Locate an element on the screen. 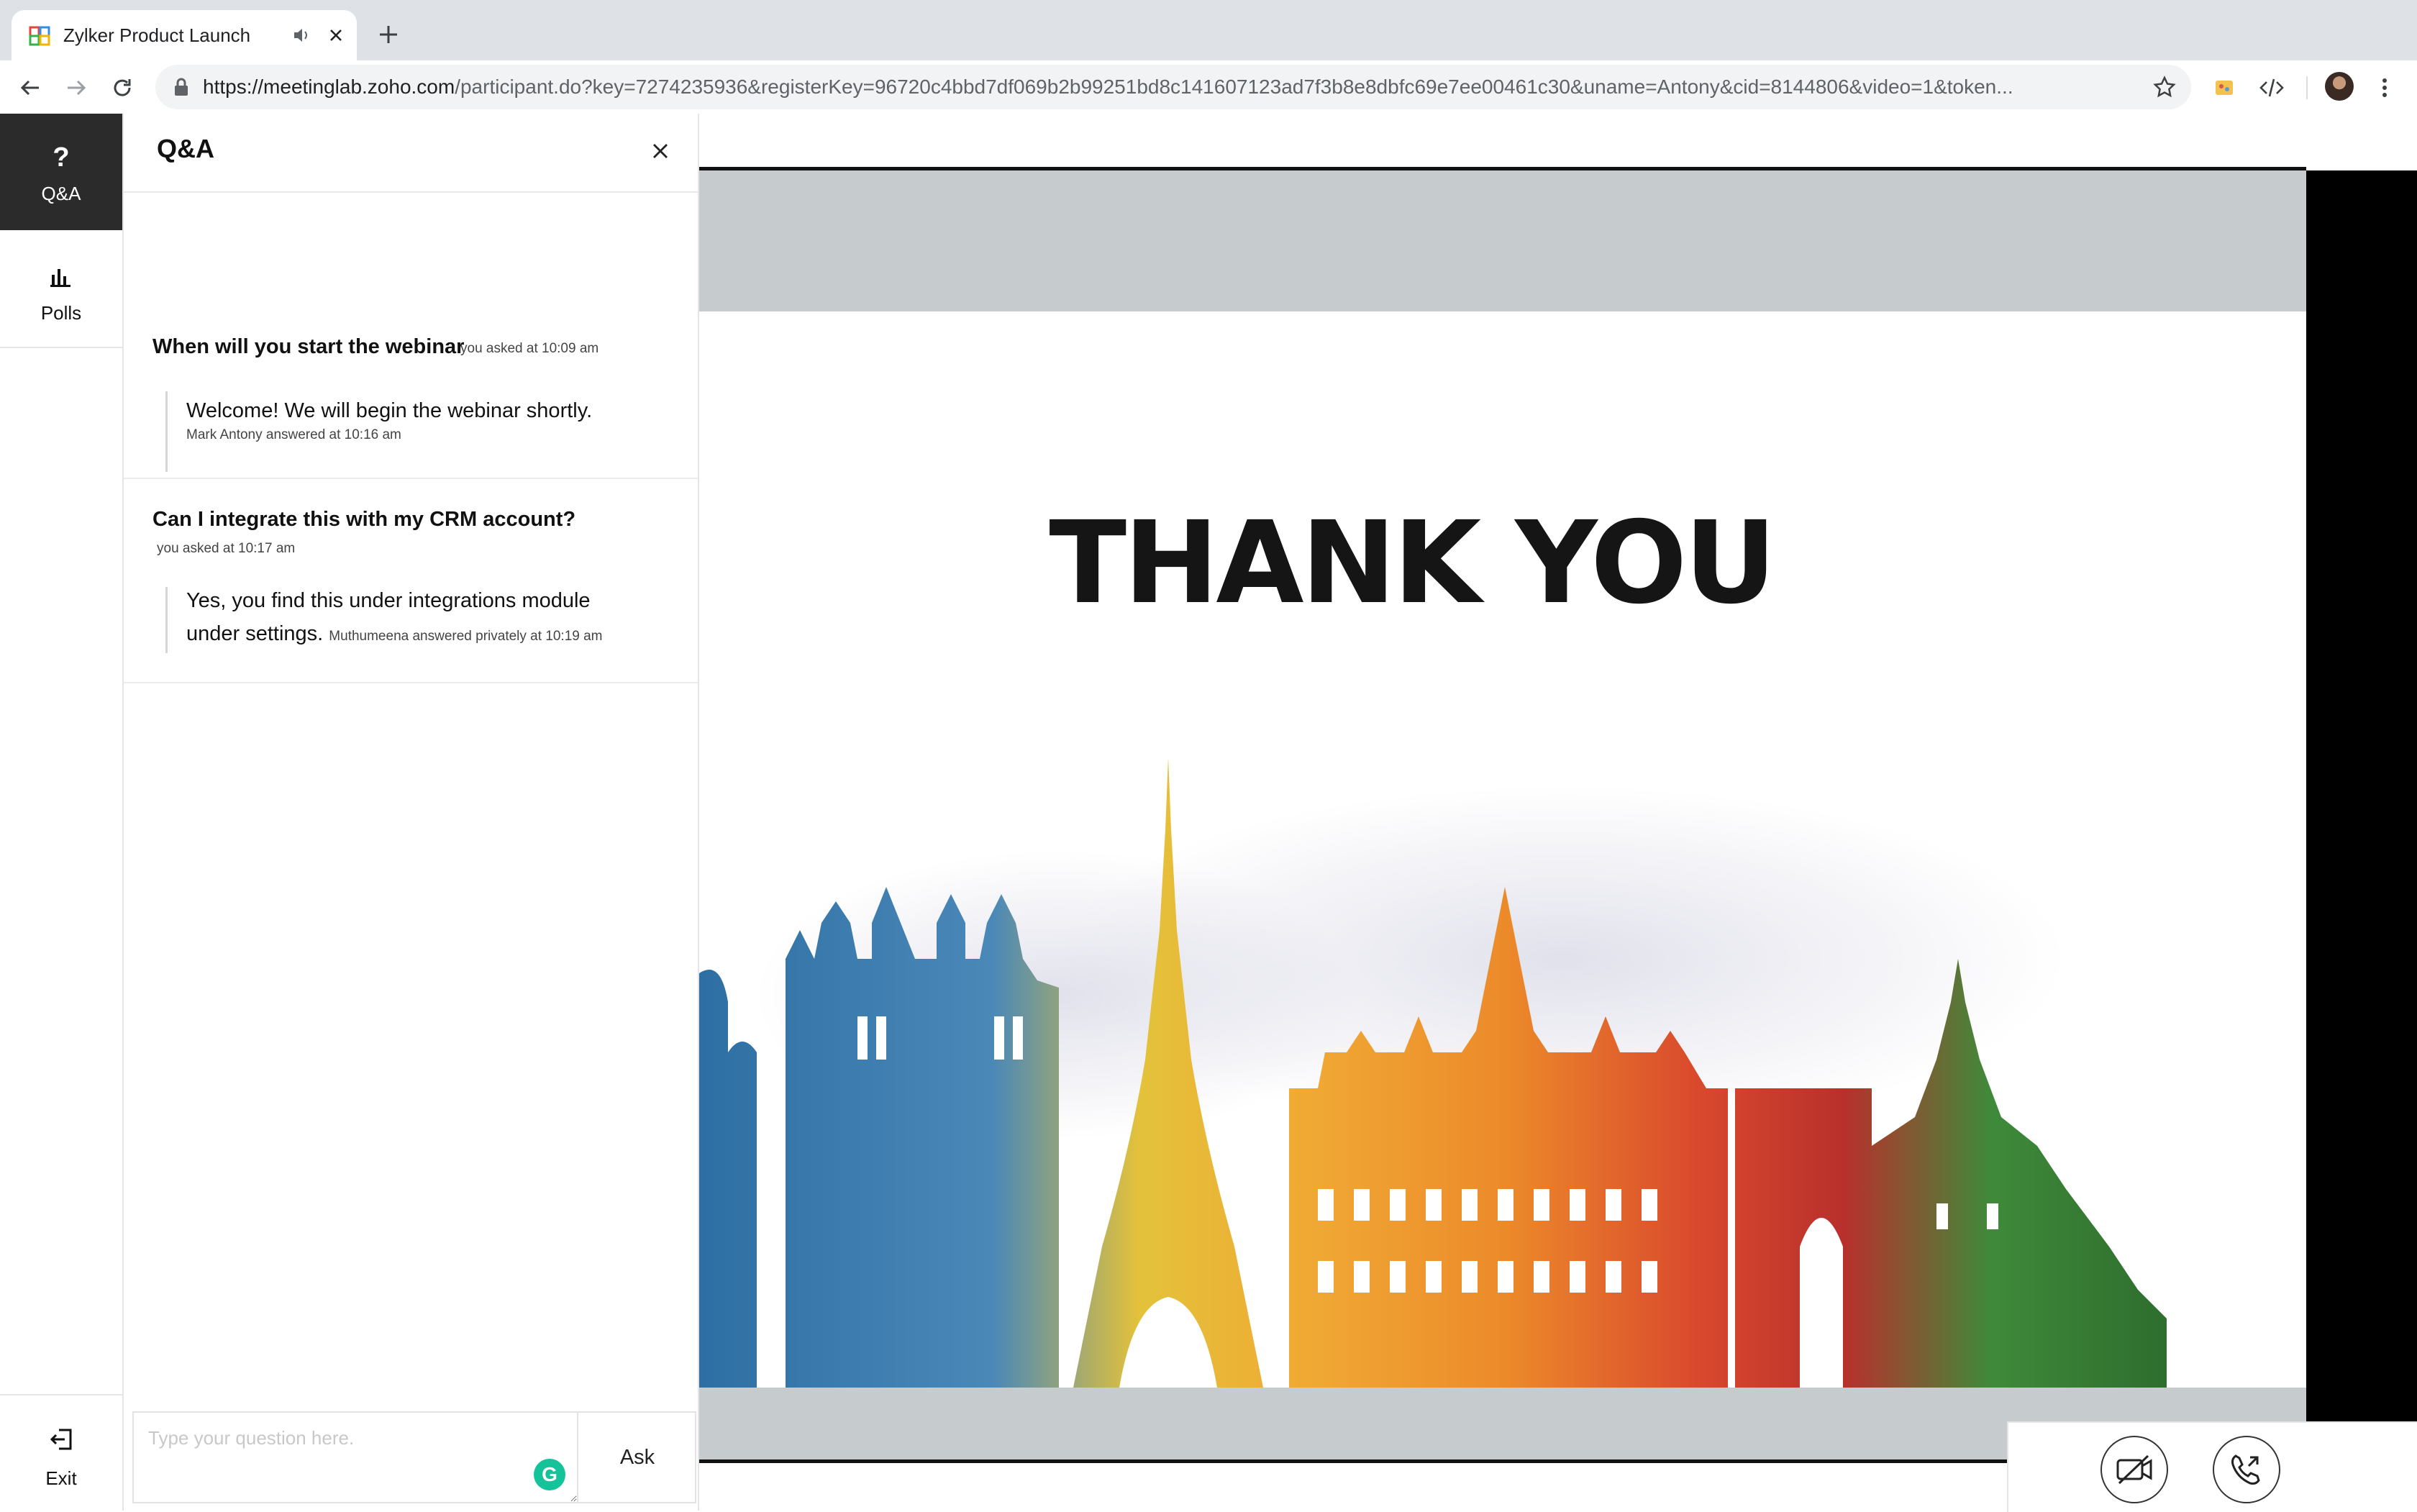  video-toggle-button is located at coordinates (2134, 1469).